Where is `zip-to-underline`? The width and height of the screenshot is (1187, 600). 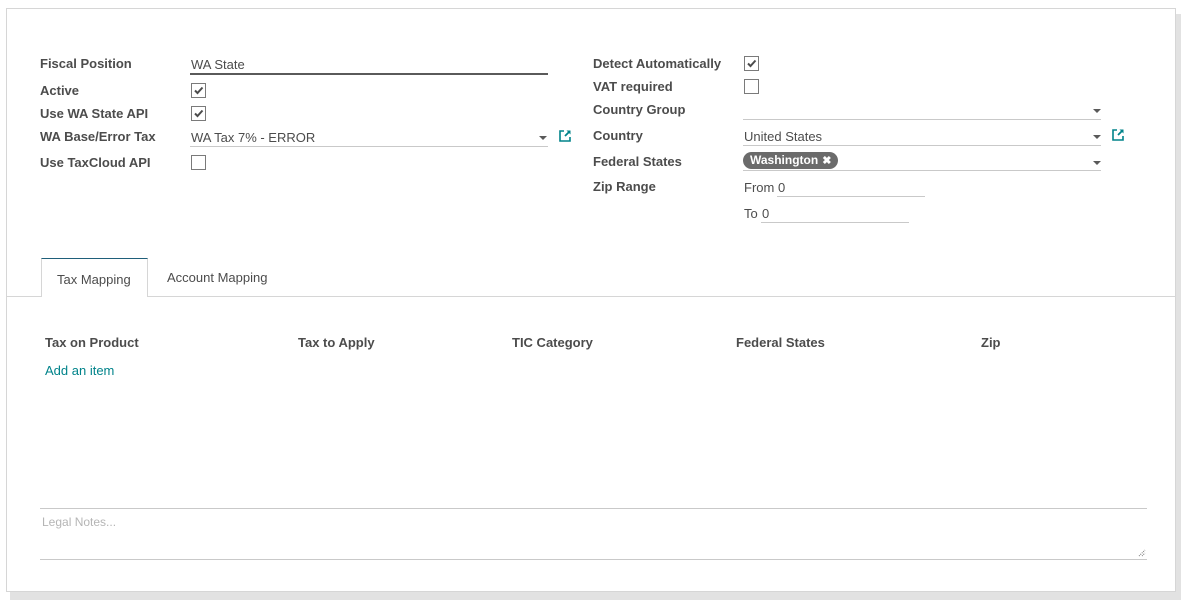
zip-to-underline is located at coordinates (835, 222).